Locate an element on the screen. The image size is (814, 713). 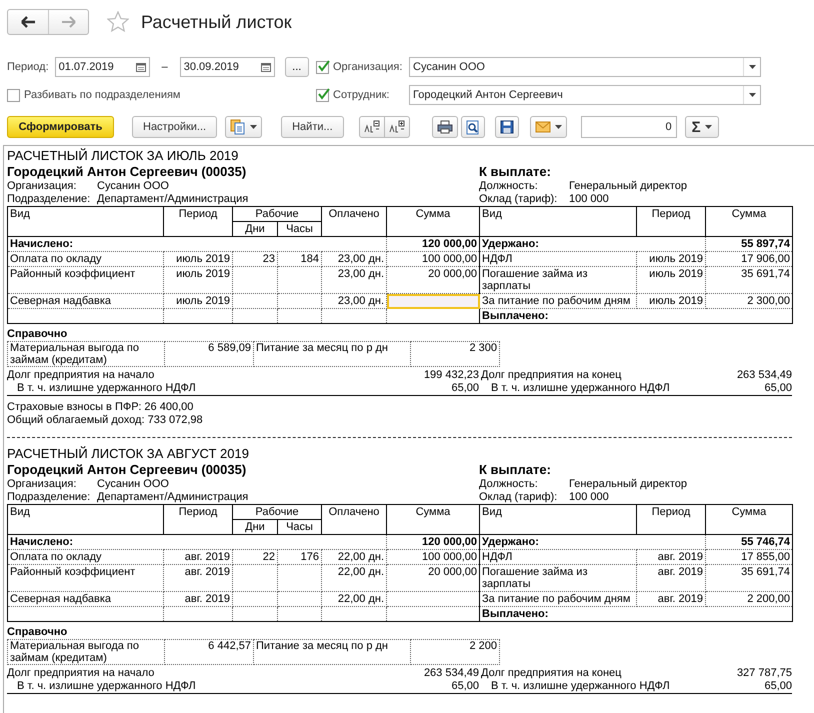
variants-button is located at coordinates (243, 127).